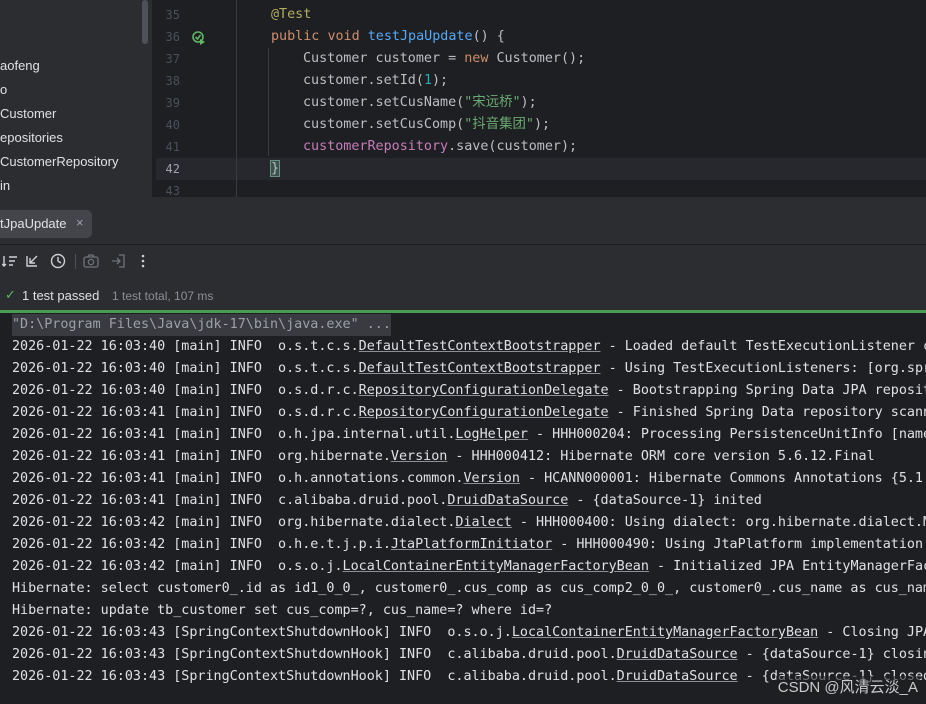  What do you see at coordinates (471, 544) in the screenshot?
I see `console-class-link: JtaPlatformInitiator` at bounding box center [471, 544].